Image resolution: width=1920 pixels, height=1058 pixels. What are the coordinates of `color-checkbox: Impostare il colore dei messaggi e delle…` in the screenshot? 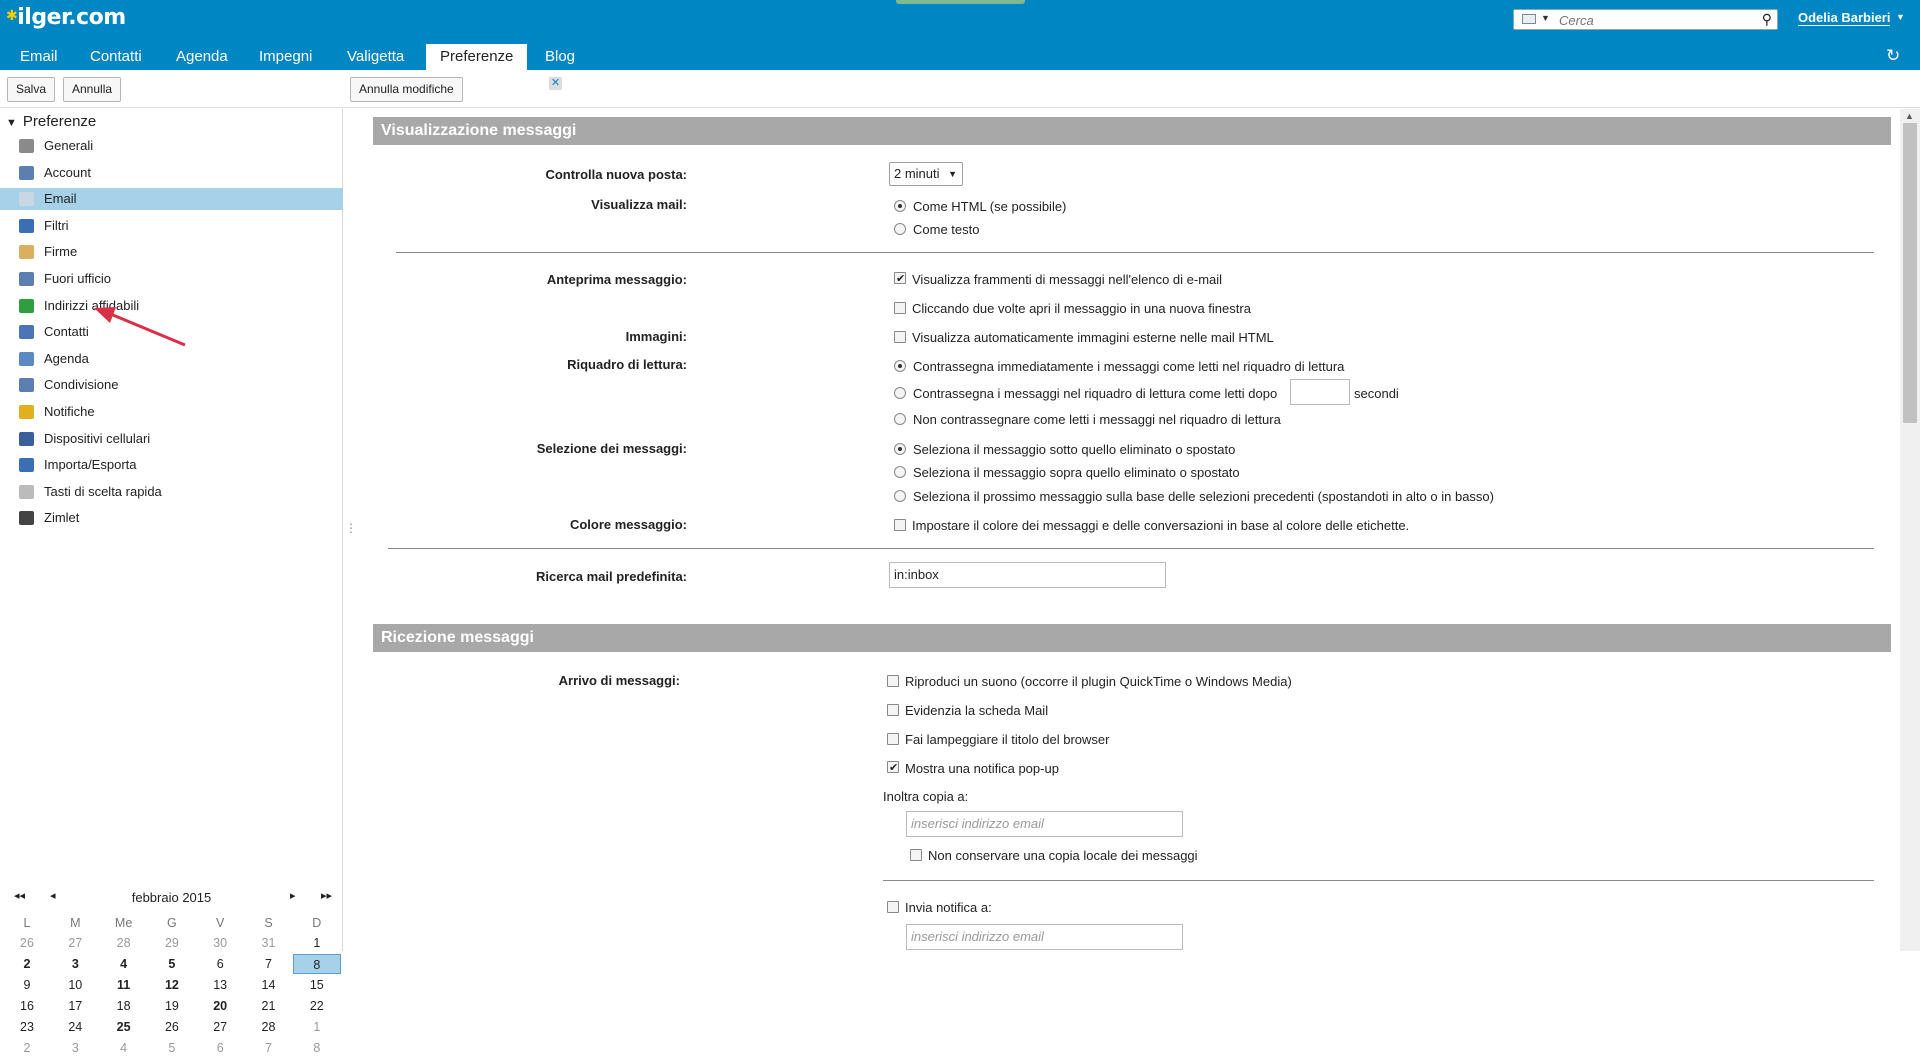 It's located at (1151, 525).